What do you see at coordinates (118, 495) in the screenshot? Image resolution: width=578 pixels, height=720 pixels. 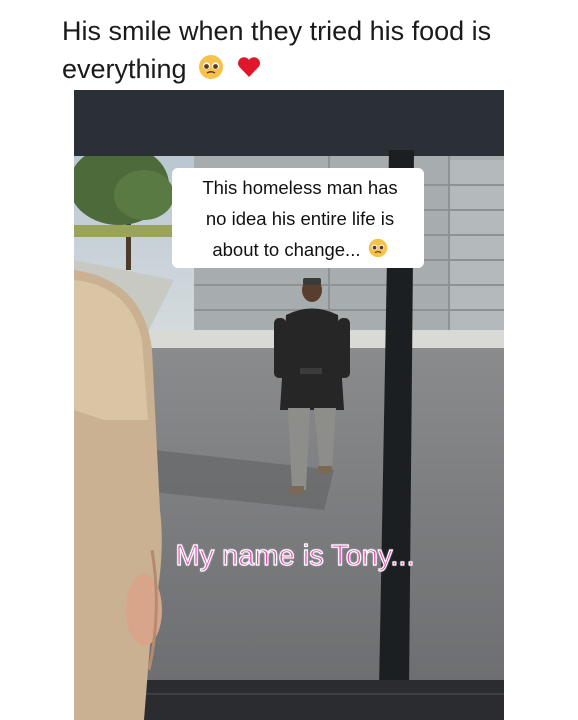 I see `foreground-person` at bounding box center [118, 495].